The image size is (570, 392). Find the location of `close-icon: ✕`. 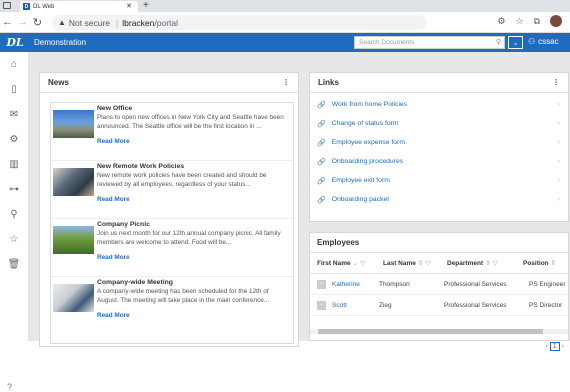

close-icon: ✕ is located at coordinates (129, 6).